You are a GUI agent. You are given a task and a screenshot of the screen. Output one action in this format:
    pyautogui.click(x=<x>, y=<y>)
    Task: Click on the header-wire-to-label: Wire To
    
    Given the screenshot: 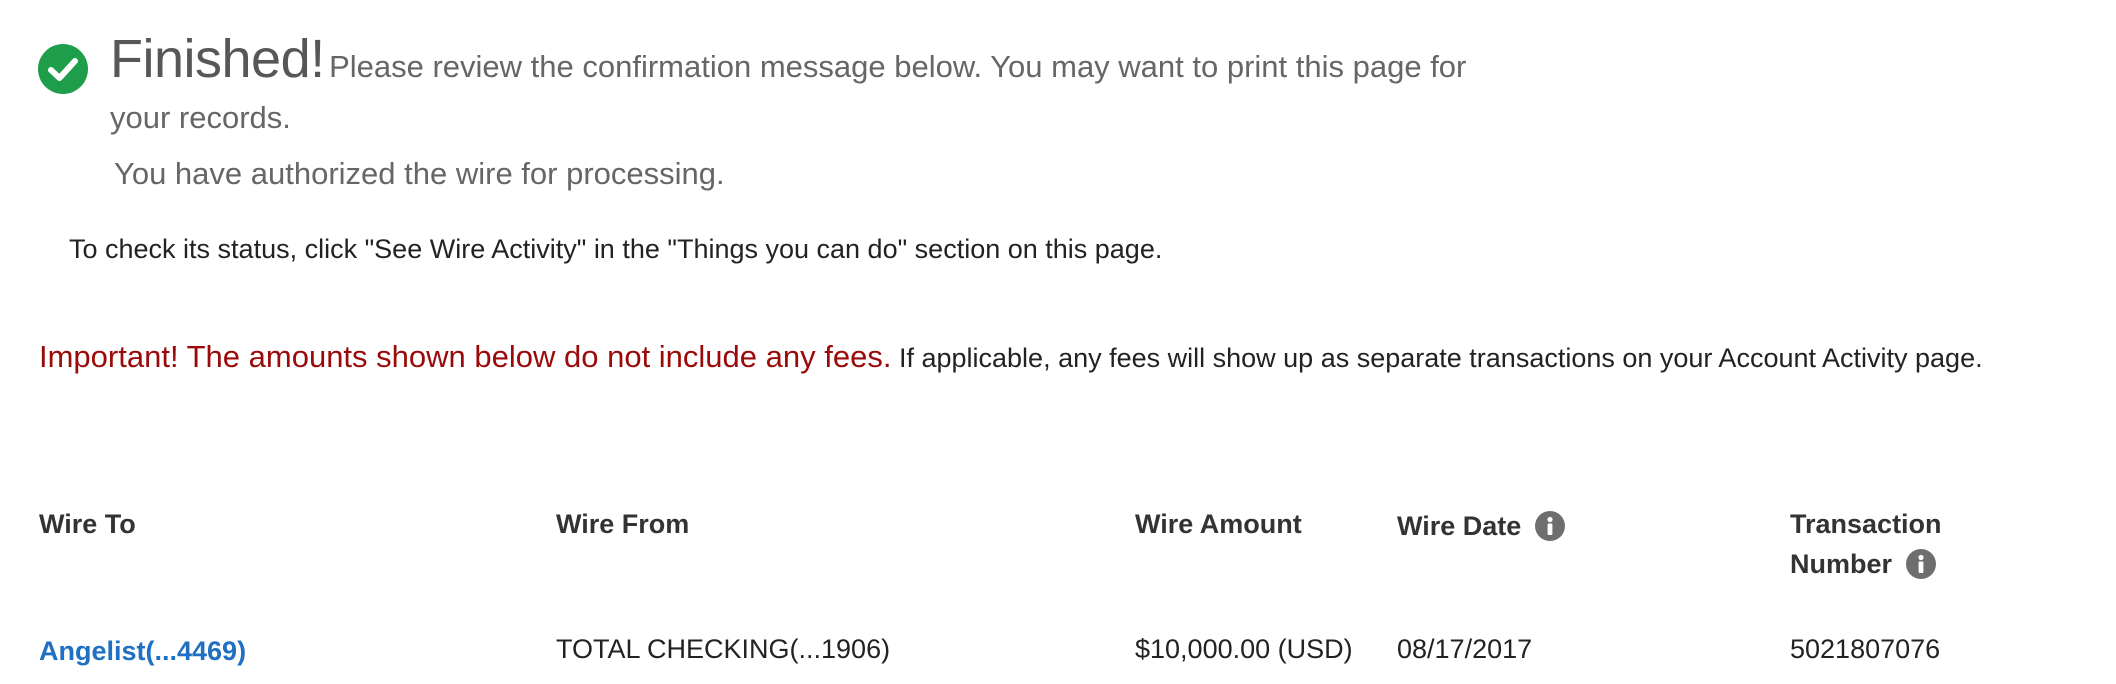 What is the action you would take?
    pyautogui.click(x=87, y=524)
    